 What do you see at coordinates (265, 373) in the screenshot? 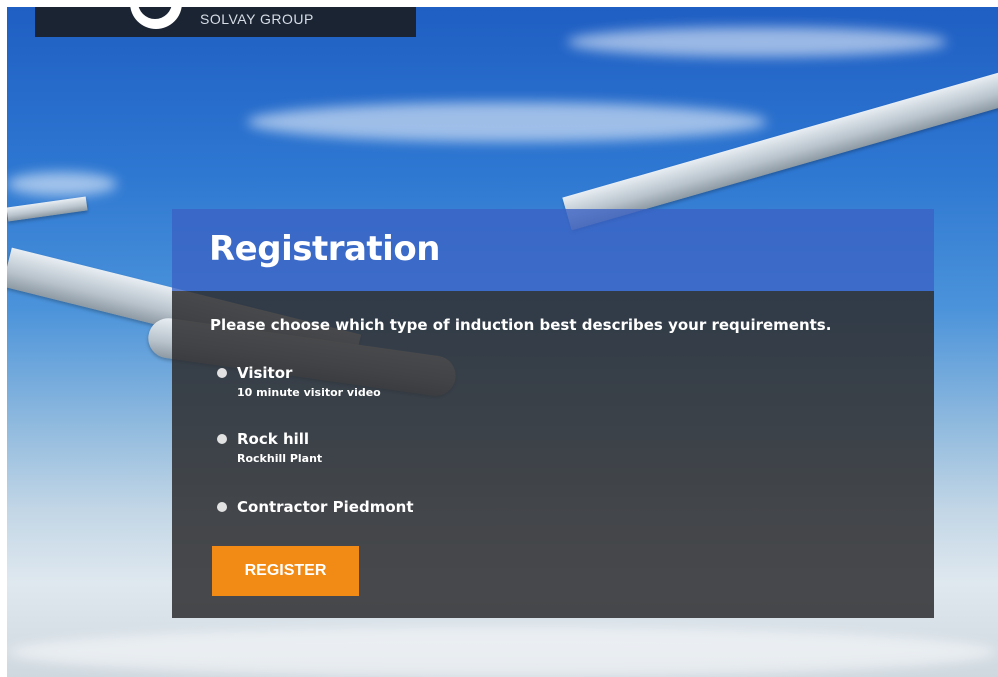
I see `option-label: Visitor` at bounding box center [265, 373].